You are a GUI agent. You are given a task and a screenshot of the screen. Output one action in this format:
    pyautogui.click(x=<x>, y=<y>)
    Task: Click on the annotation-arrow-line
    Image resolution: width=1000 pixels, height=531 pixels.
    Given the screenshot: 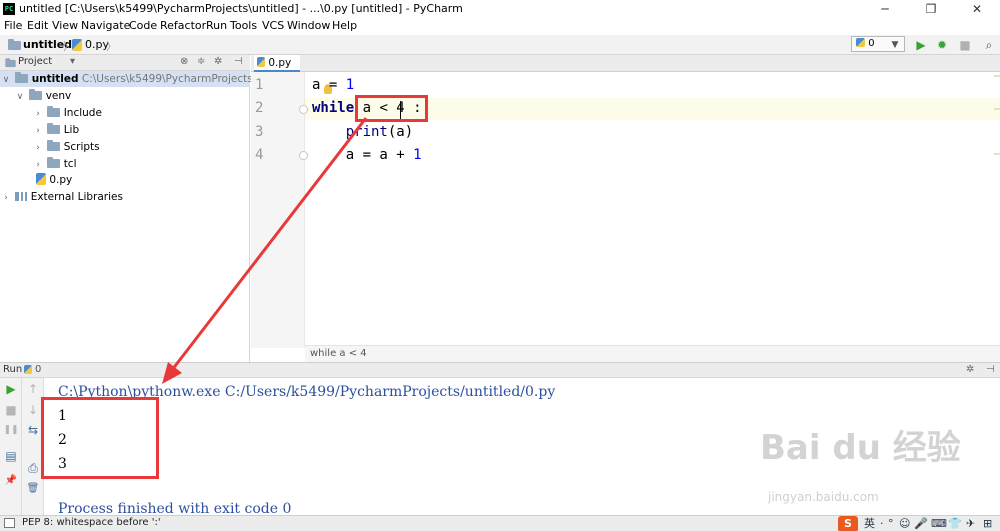 What is the action you would take?
    pyautogui.click(x=269, y=244)
    